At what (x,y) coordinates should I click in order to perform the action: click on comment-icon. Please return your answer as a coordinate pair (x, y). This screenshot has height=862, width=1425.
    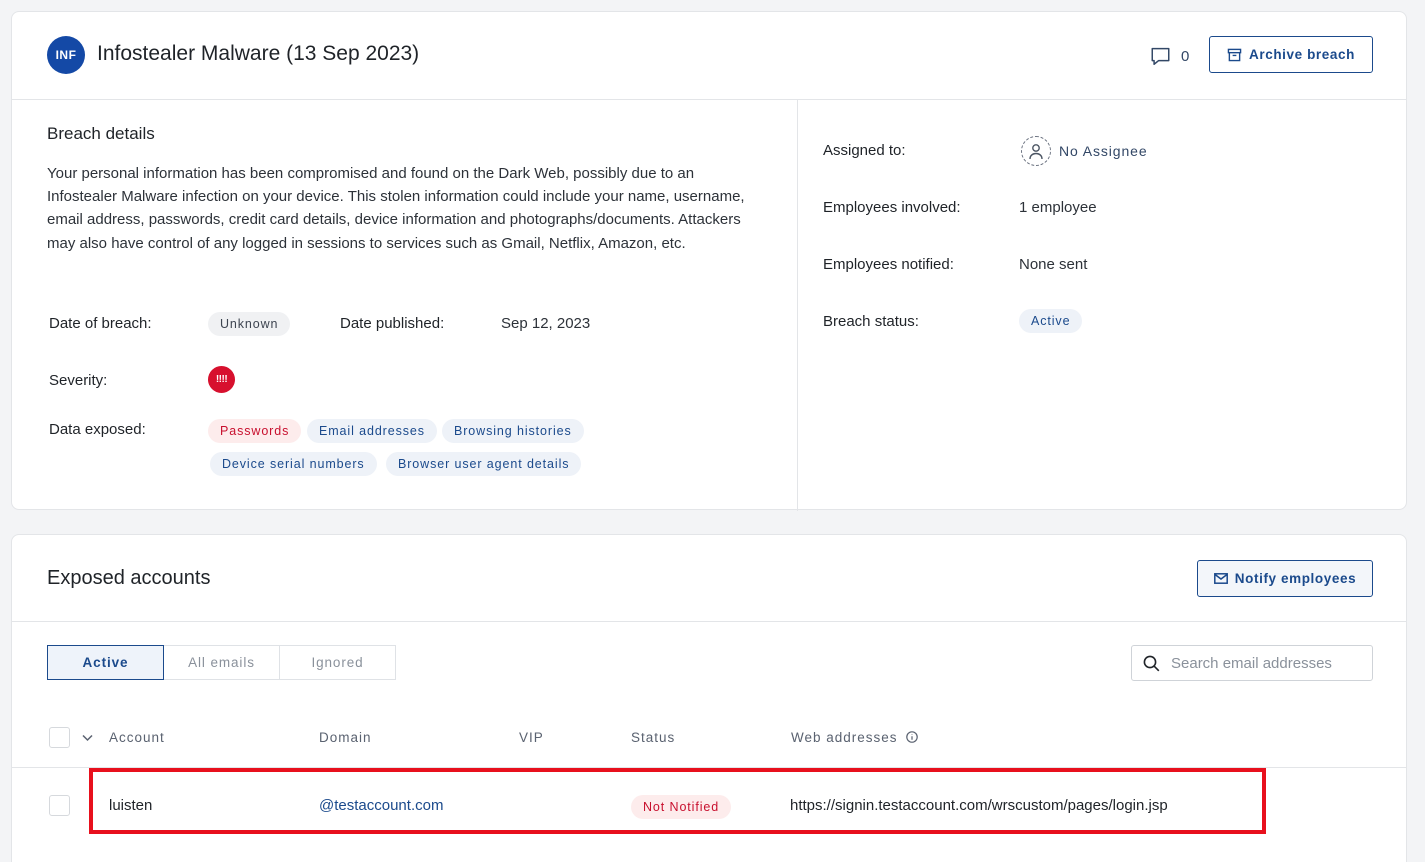
    Looking at the image, I should click on (1160, 56).